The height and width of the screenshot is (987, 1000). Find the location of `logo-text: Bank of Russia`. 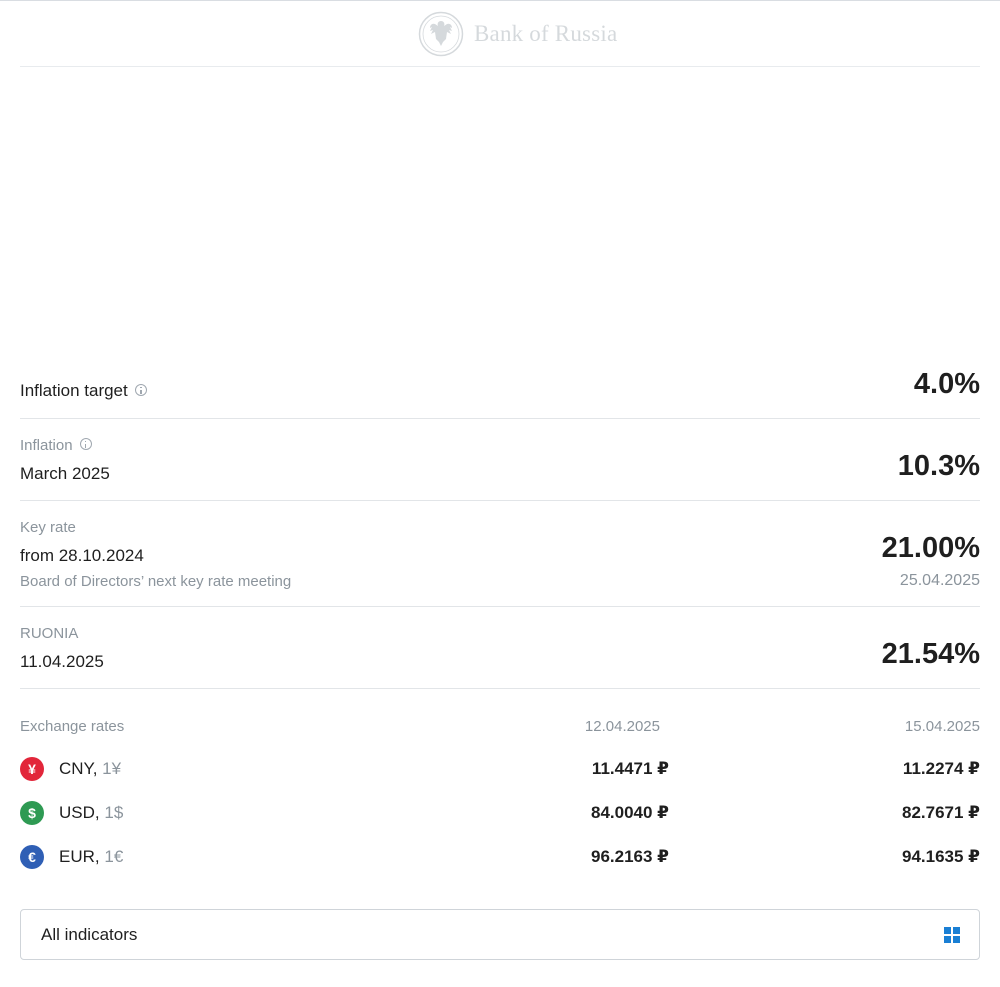

logo-text: Bank of Russia is located at coordinates (546, 33).